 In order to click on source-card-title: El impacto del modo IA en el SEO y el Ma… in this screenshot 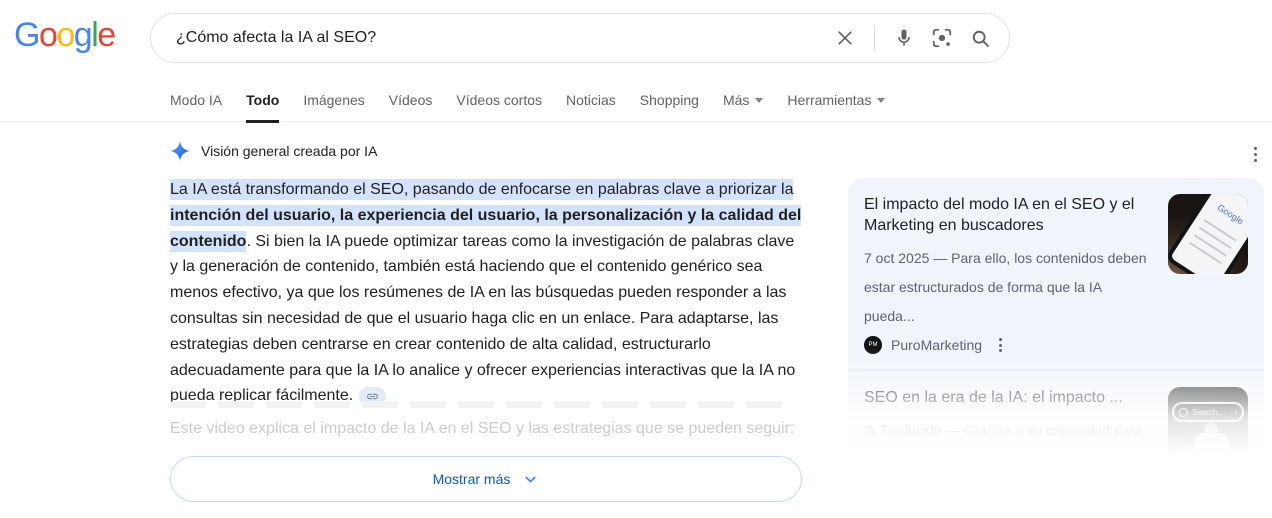, I will do `click(1008, 215)`.